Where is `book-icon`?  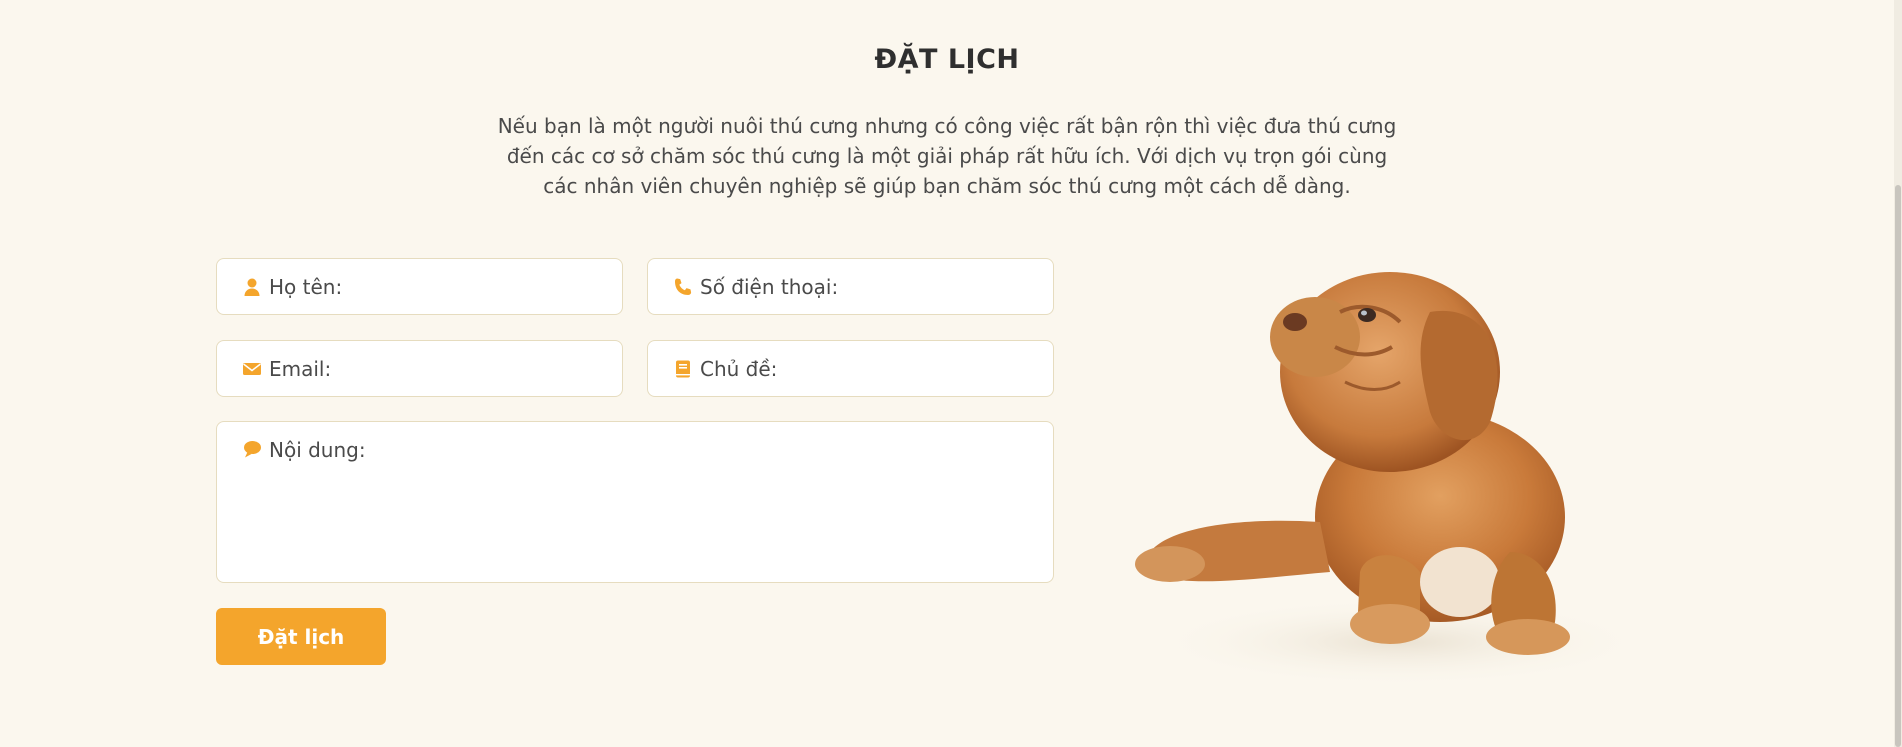
book-icon is located at coordinates (683, 369).